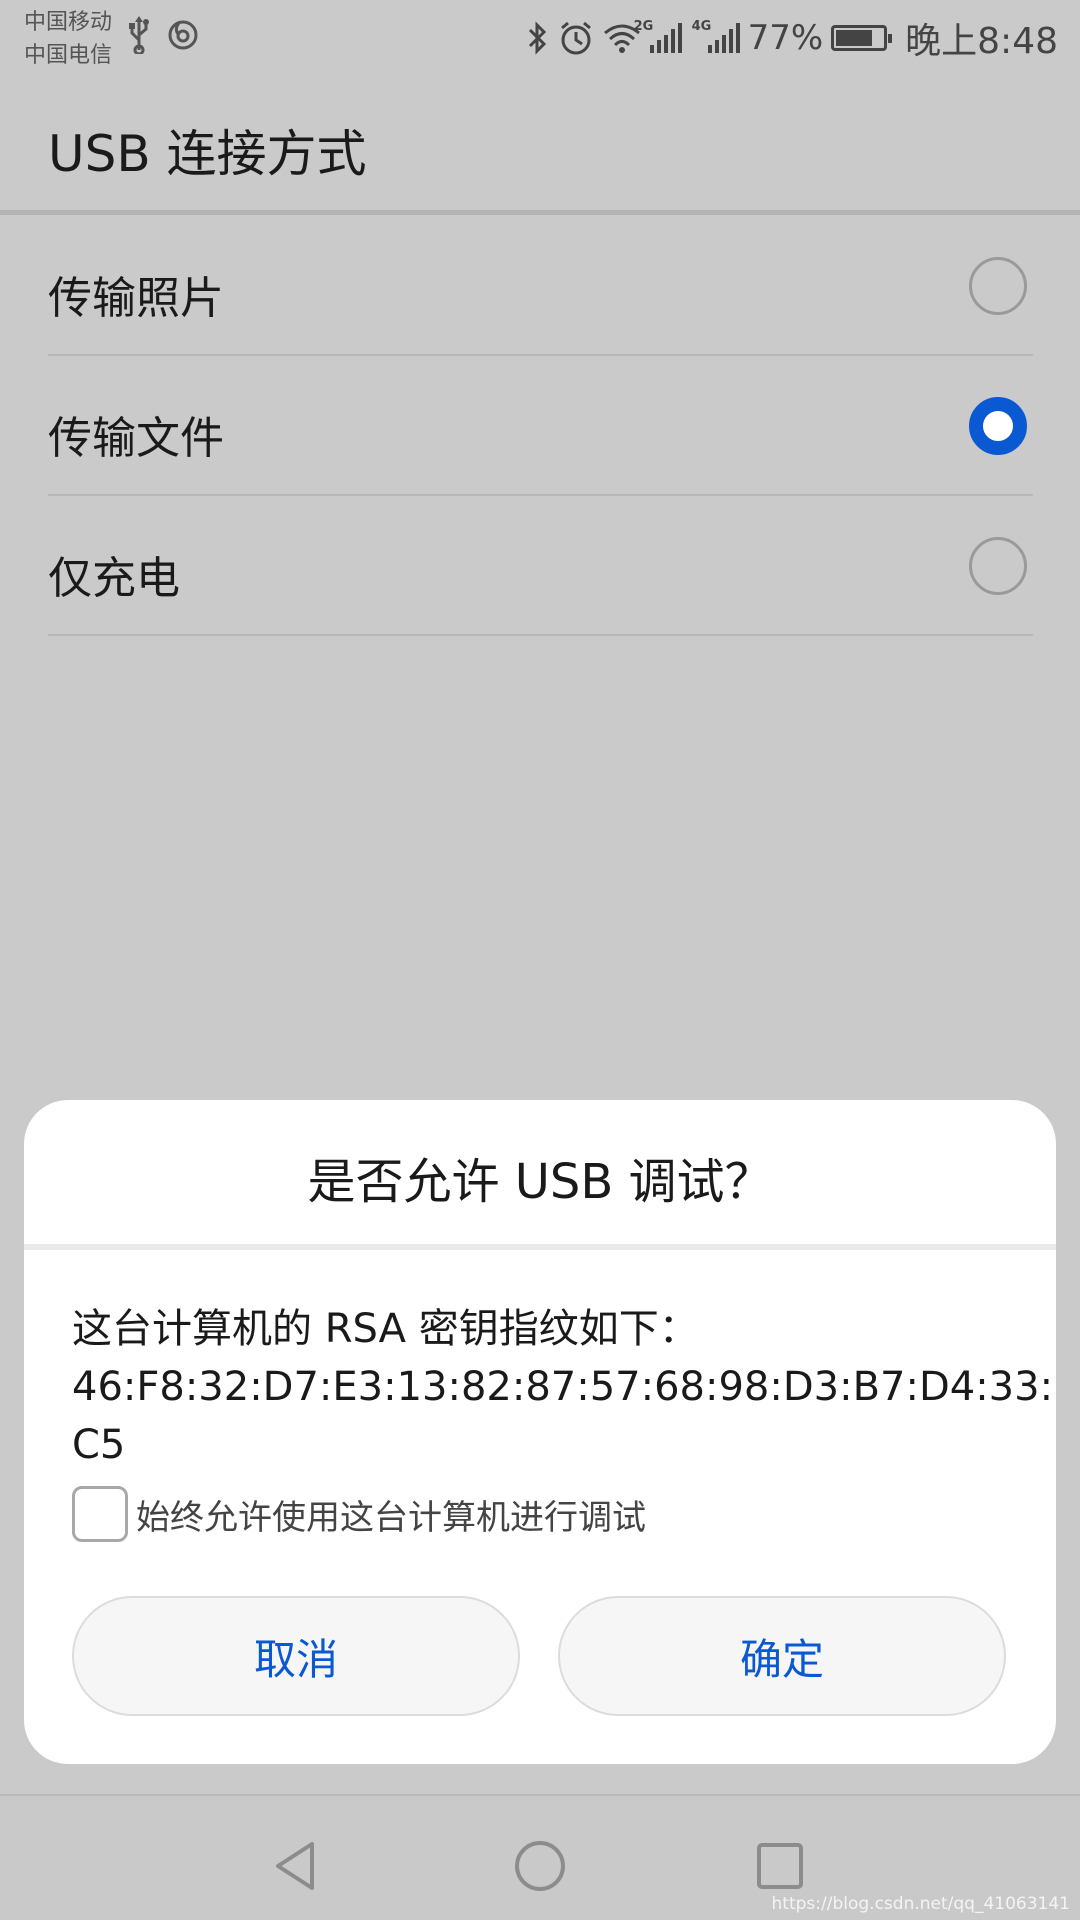 This screenshot has height=1920, width=1080. What do you see at coordinates (854, 38) in the screenshot?
I see `battery-level` at bounding box center [854, 38].